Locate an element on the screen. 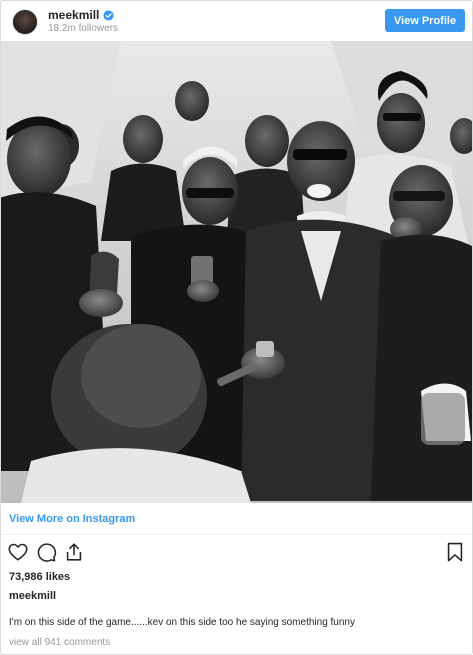 Image resolution: width=473 pixels, height=655 pixels. heart-icon is located at coordinates (18, 552).